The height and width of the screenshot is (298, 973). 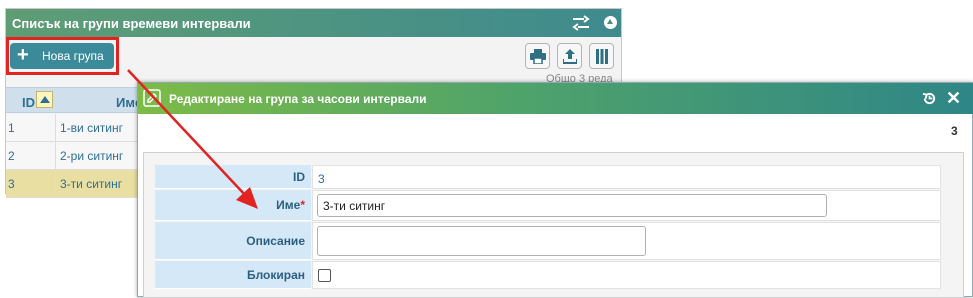 What do you see at coordinates (233, 275) in the screenshot?
I see `blocked-label-cell: Блокиран` at bounding box center [233, 275].